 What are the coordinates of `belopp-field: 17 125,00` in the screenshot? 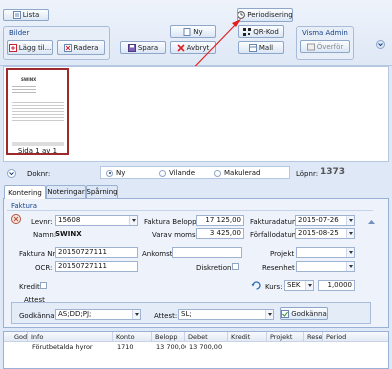 It's located at (220, 220).